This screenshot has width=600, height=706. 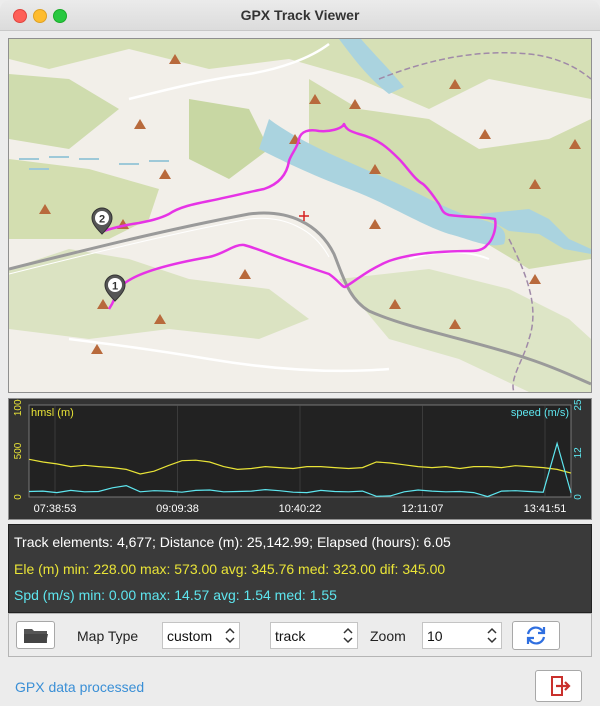 What do you see at coordinates (190, 636) in the screenshot?
I see `map-type-value: custom` at bounding box center [190, 636].